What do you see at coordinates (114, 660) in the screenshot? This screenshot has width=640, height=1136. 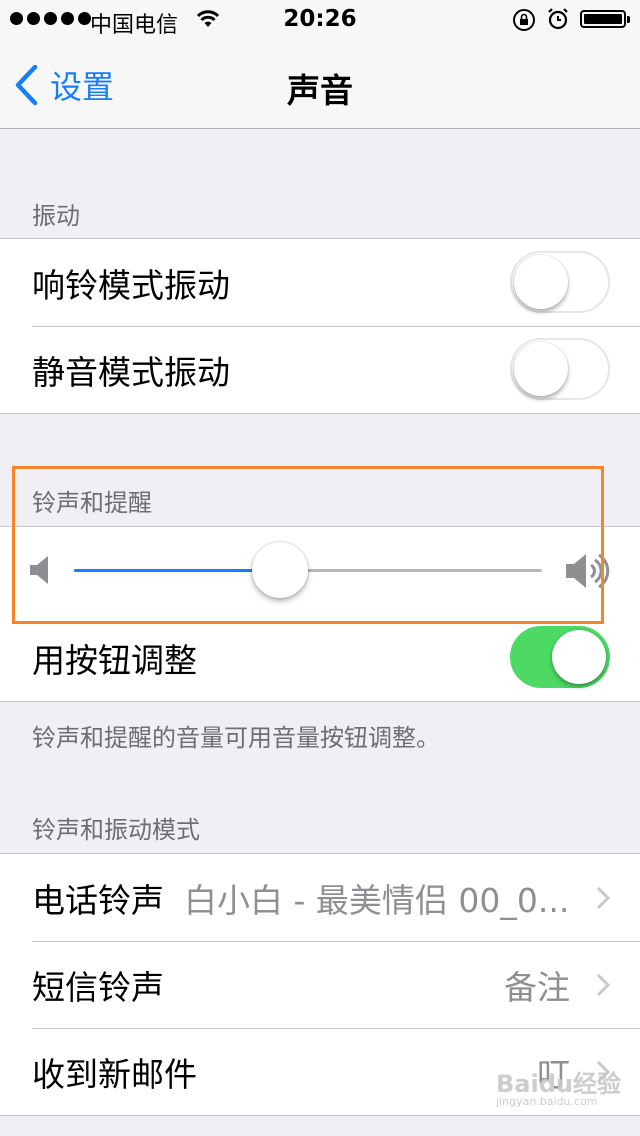 I see `row-label: 用按钮调整` at bounding box center [114, 660].